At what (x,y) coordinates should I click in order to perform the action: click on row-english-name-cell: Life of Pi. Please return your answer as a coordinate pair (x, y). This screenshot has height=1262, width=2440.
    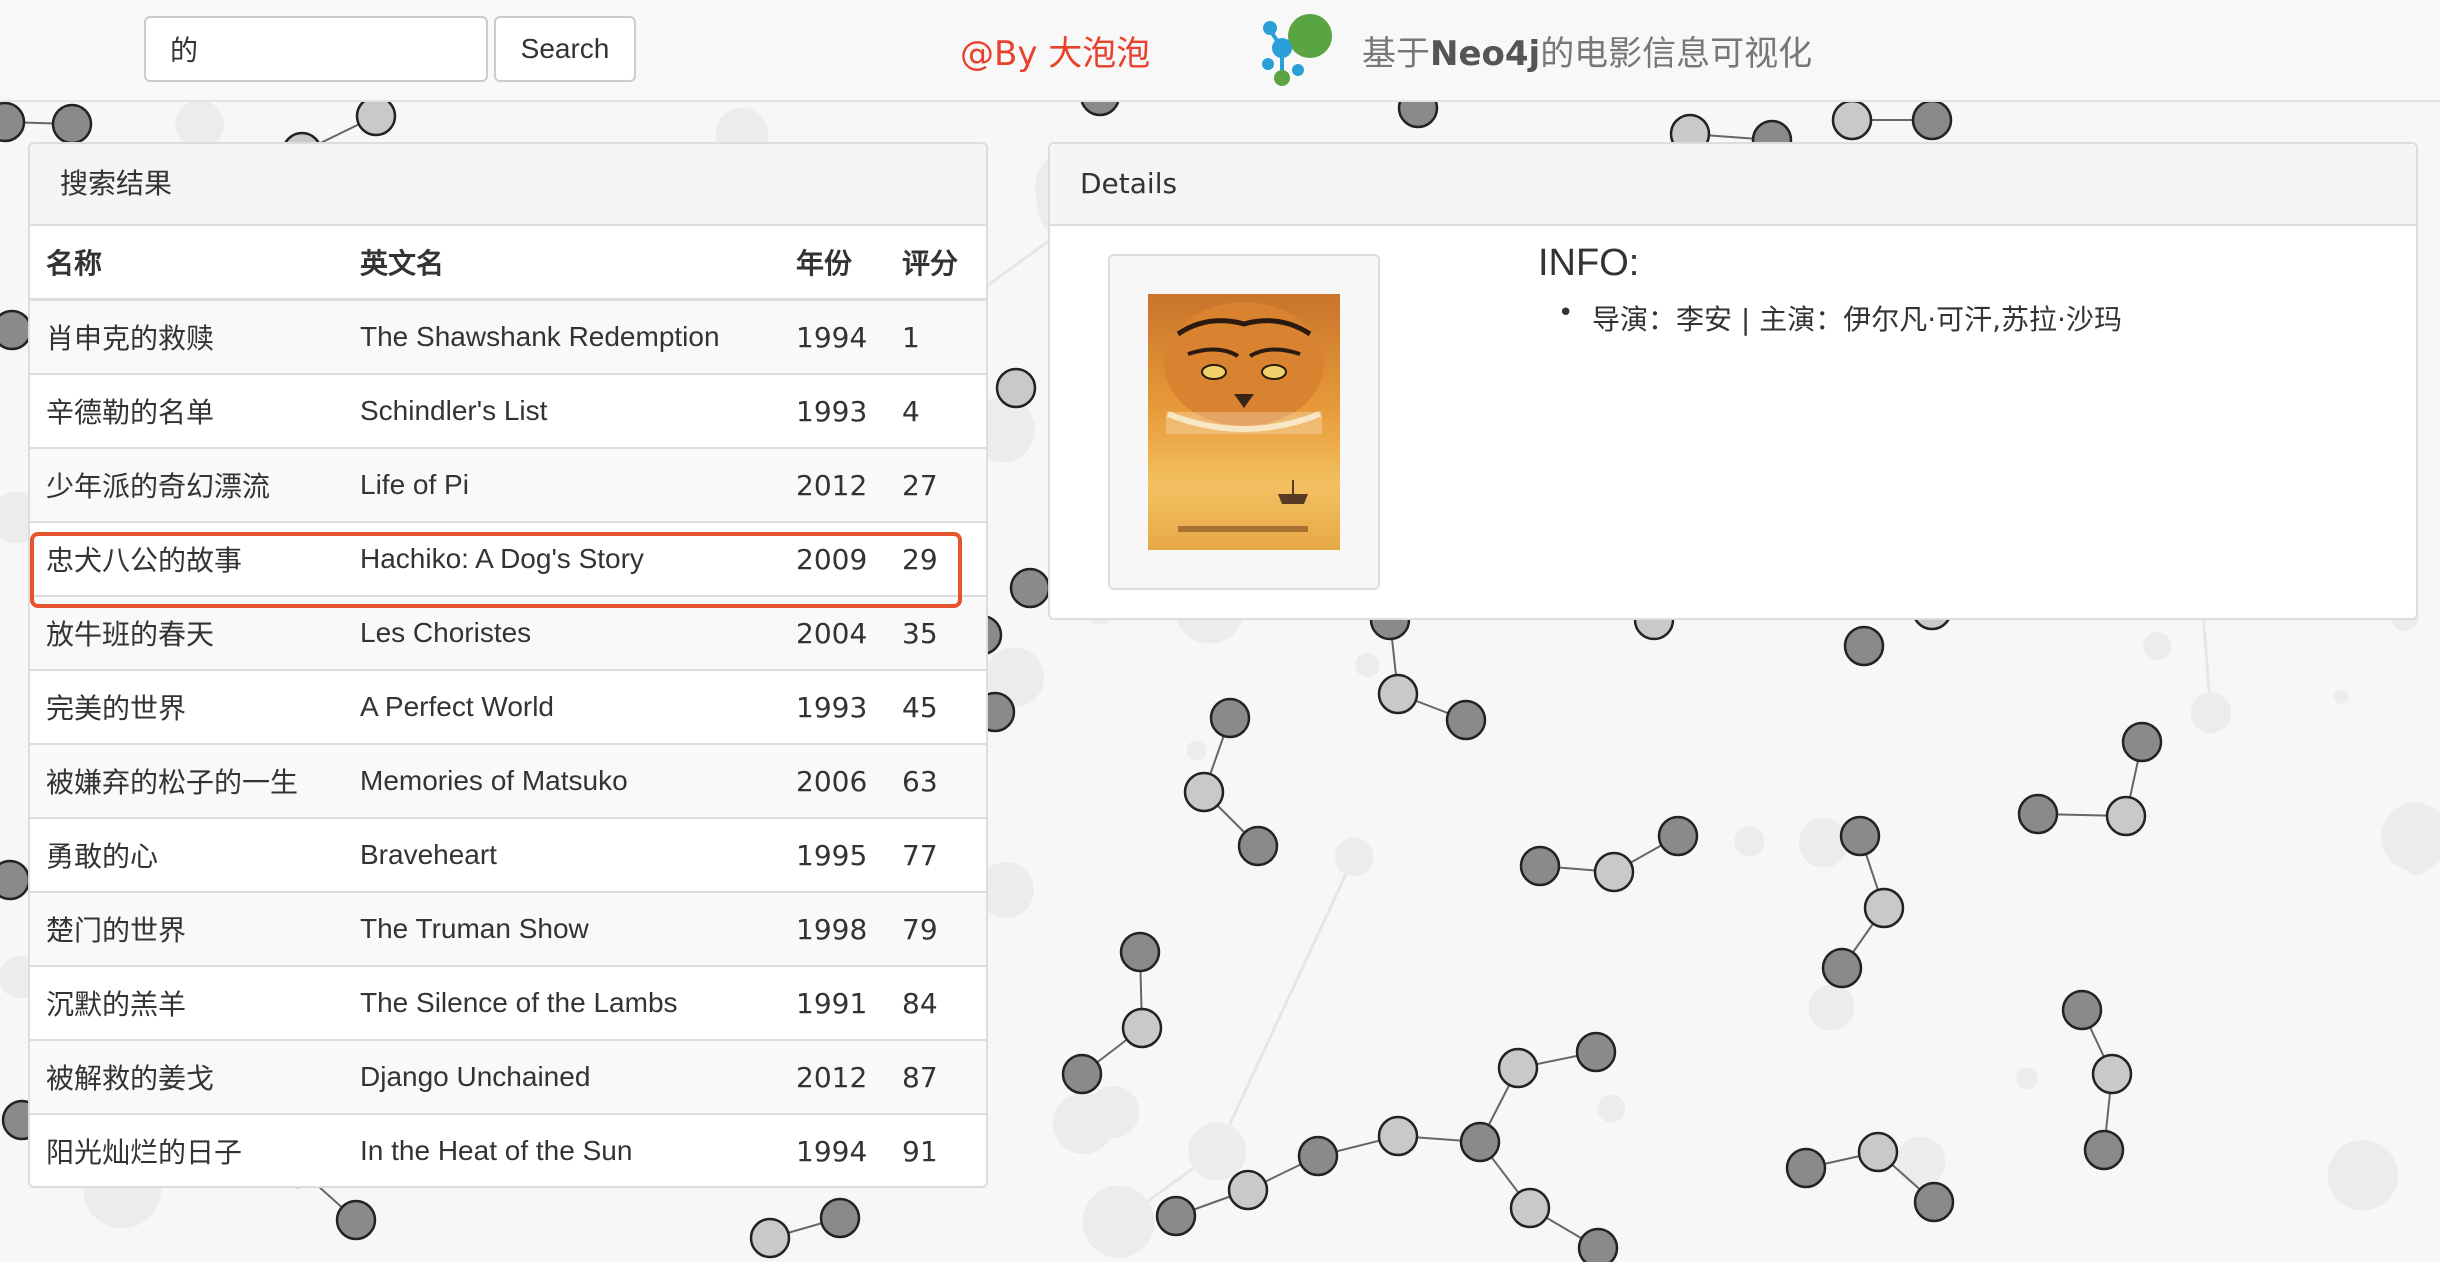
    Looking at the image, I should click on (562, 484).